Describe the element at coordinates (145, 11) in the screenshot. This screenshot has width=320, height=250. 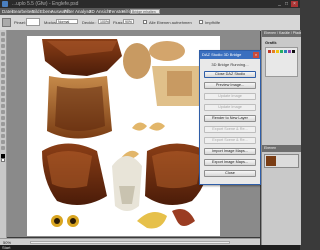
I see `bridge-search-field: Bridge erhalten` at that location.